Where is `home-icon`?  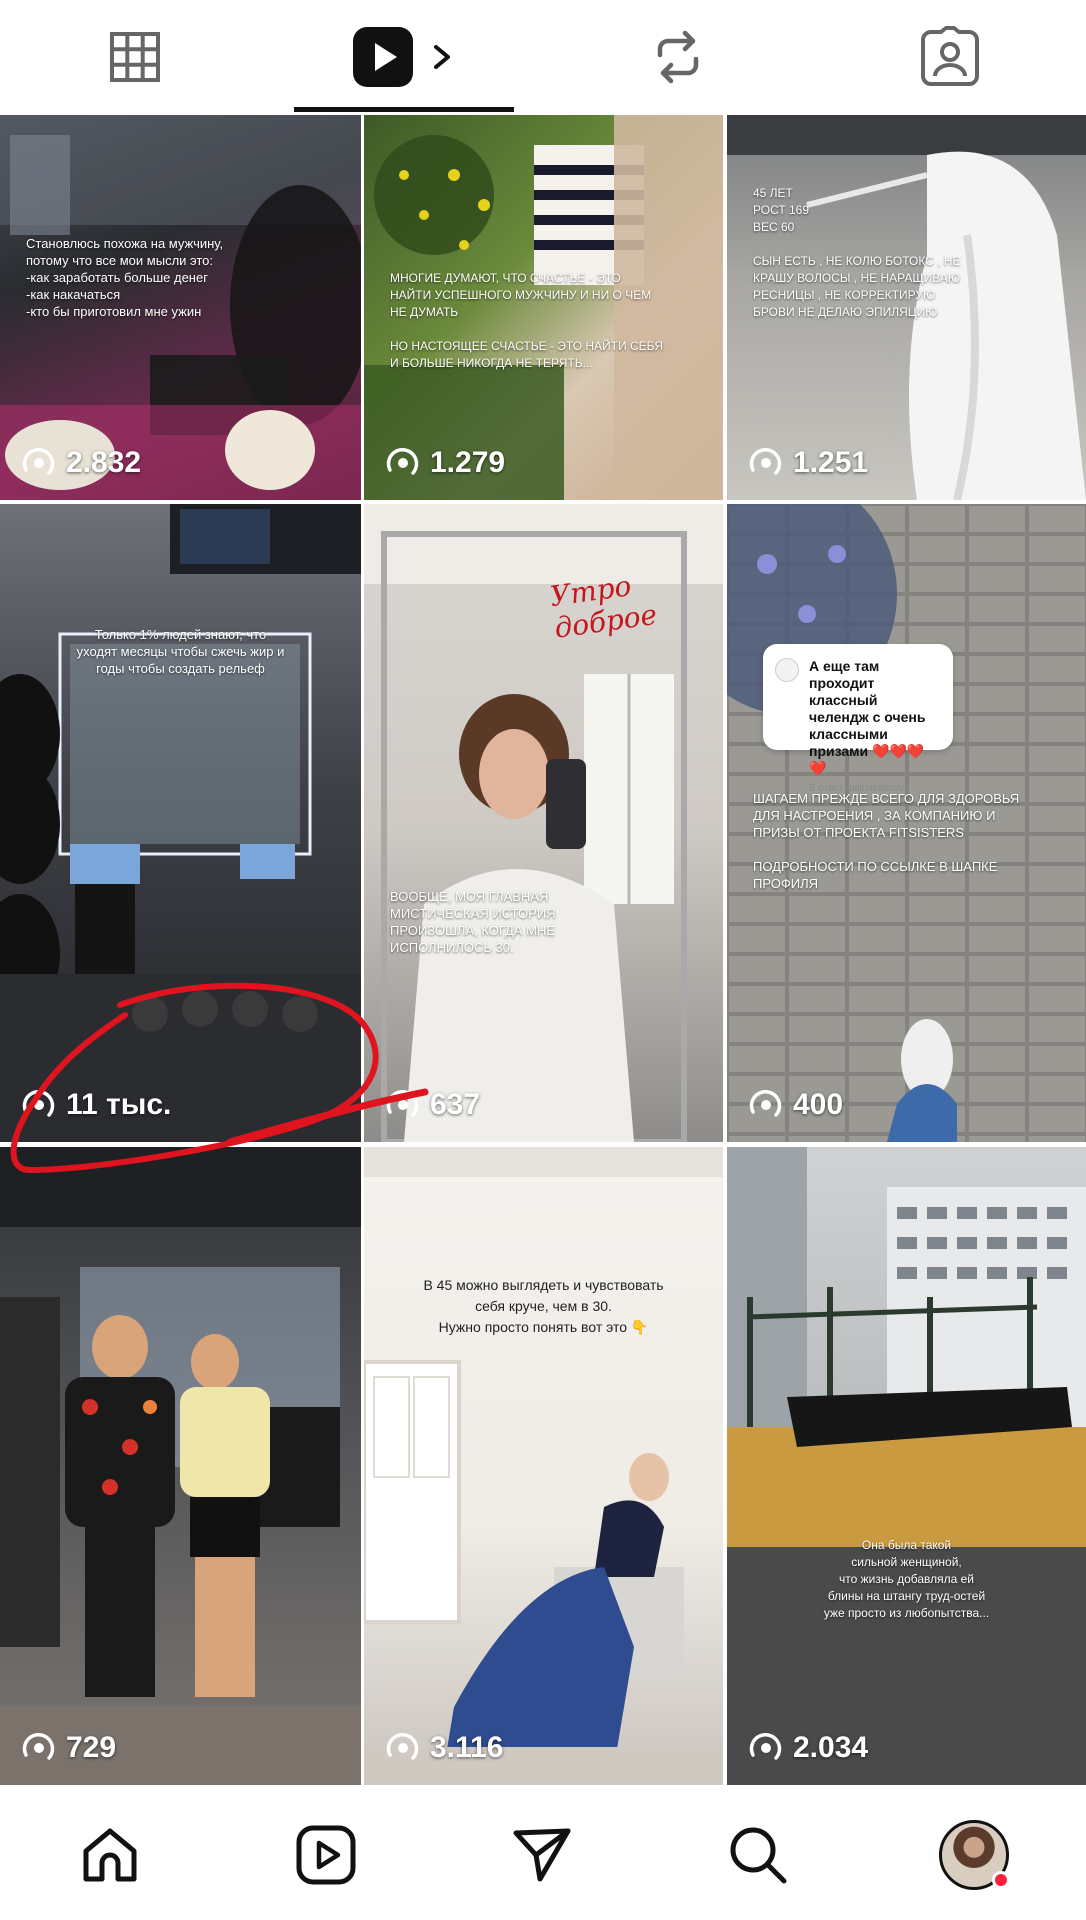
home-icon is located at coordinates (110, 1855).